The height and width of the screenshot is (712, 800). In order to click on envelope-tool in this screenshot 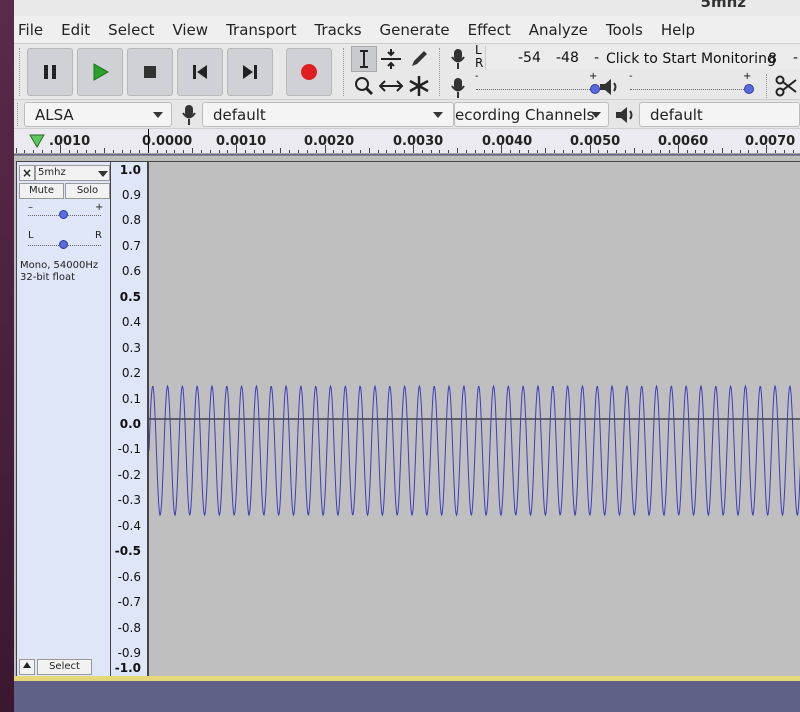, I will do `click(391, 59)`.